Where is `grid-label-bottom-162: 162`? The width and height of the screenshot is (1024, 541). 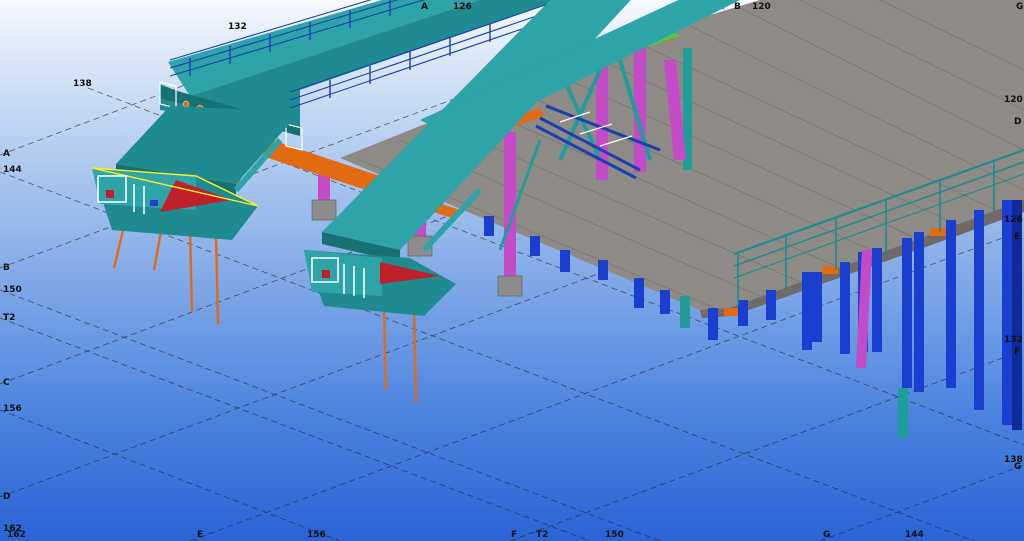 grid-label-bottom-162: 162 is located at coordinates (16, 535).